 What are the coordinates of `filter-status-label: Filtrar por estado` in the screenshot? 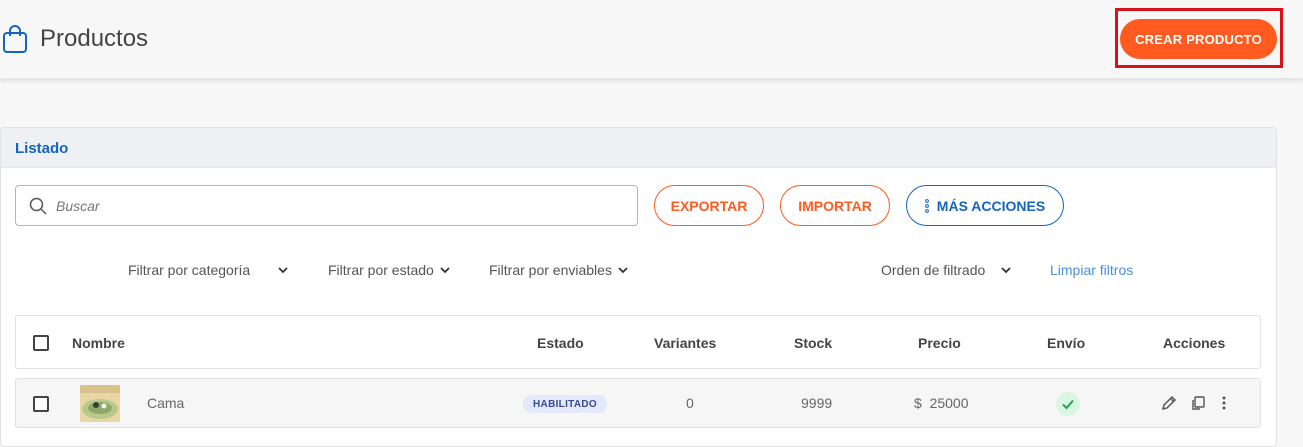 It's located at (381, 270).